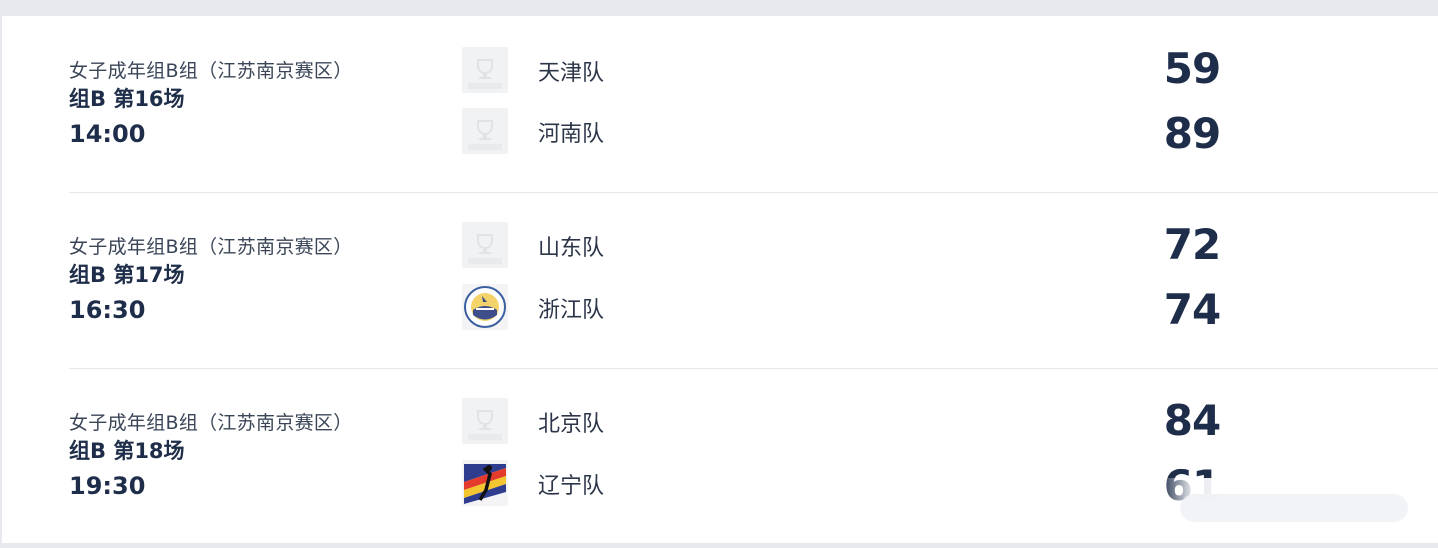 This screenshot has width=1438, height=548. What do you see at coordinates (107, 310) in the screenshot?
I see `match-time: 16:30` at bounding box center [107, 310].